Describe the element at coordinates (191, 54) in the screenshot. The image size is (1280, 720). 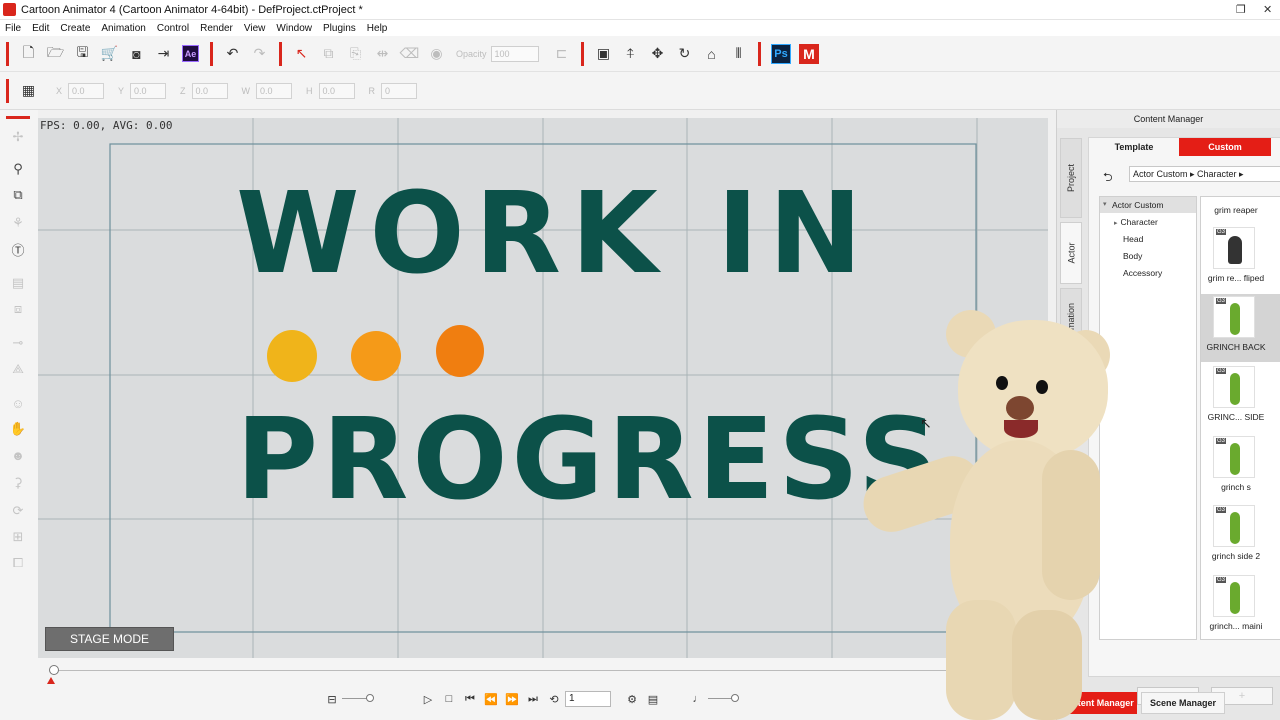
I see `after-effects-button: Ae` at that location.